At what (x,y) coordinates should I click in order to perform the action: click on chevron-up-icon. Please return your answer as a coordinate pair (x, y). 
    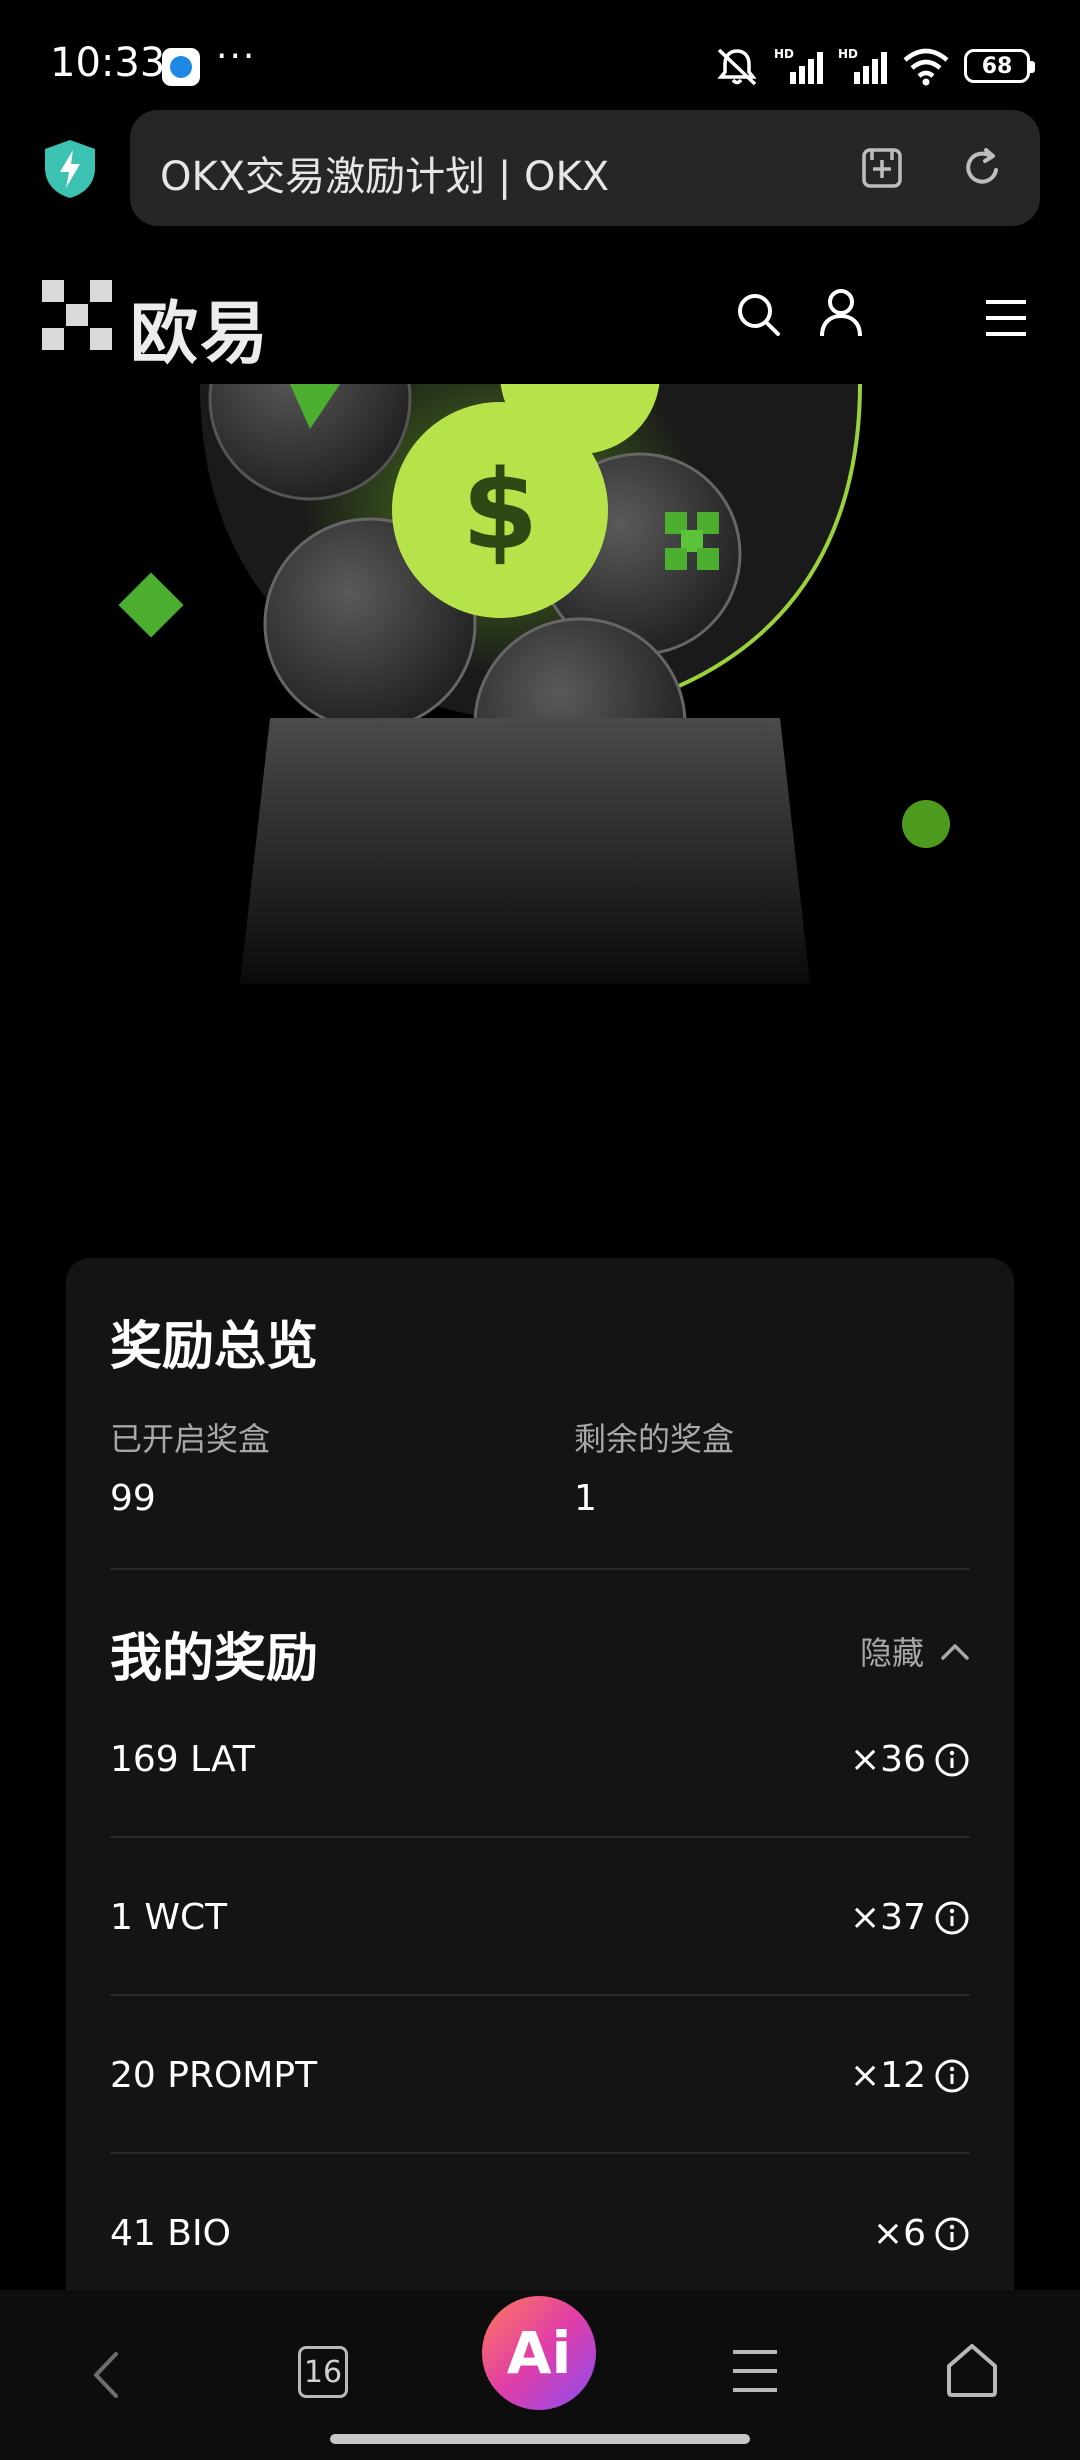
    Looking at the image, I should click on (955, 1652).